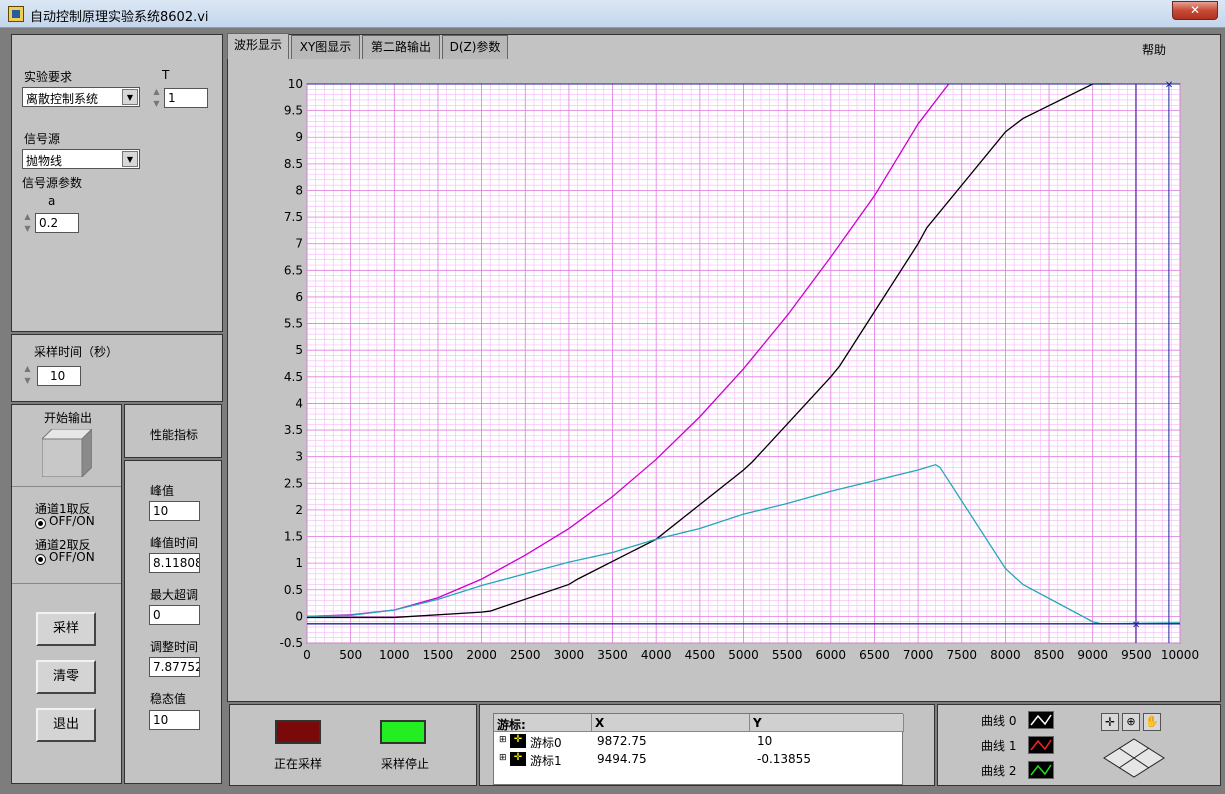  I want to click on signal-label: 信号源, so click(42, 139).